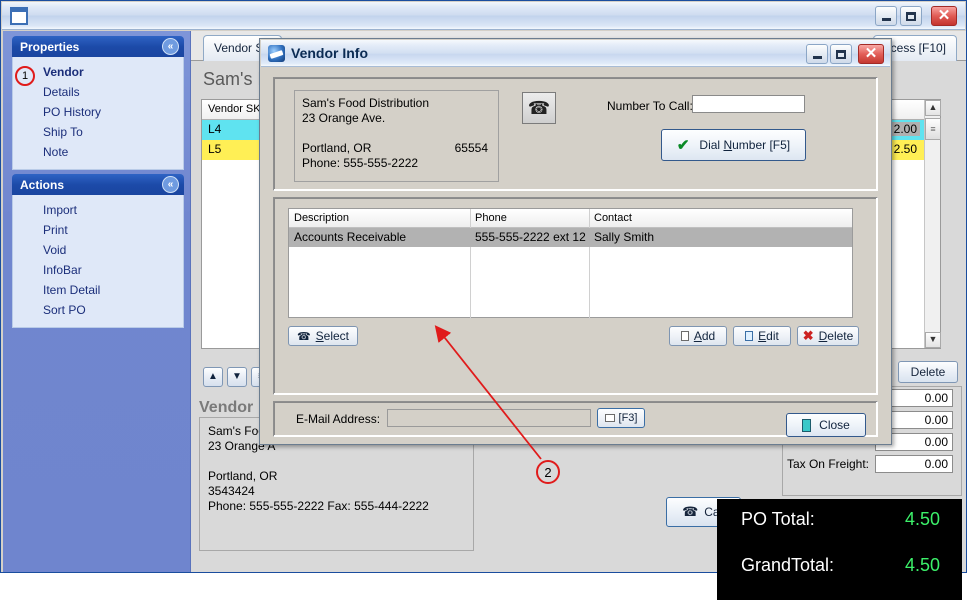 This screenshot has height=600, width=967. I want to click on panel-header-actions: Actions «, so click(98, 184).